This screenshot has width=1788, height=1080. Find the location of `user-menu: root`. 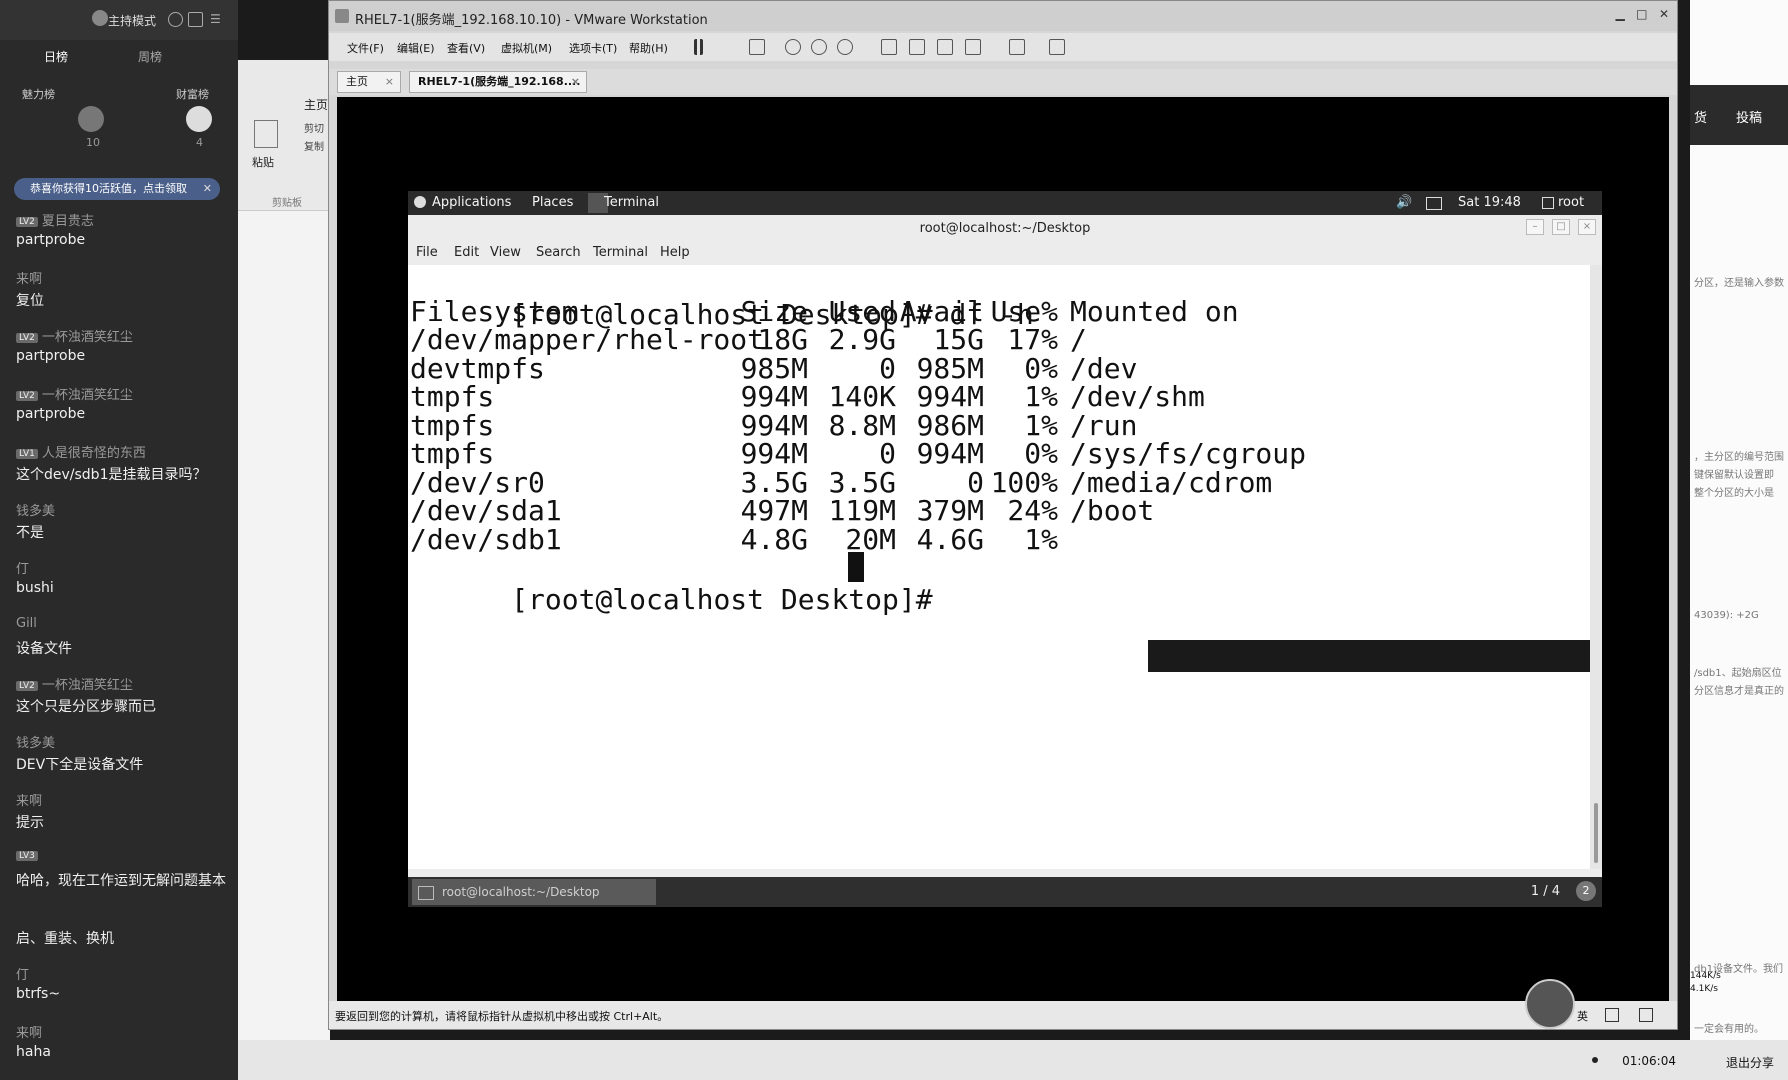

user-menu: root is located at coordinates (1571, 202).